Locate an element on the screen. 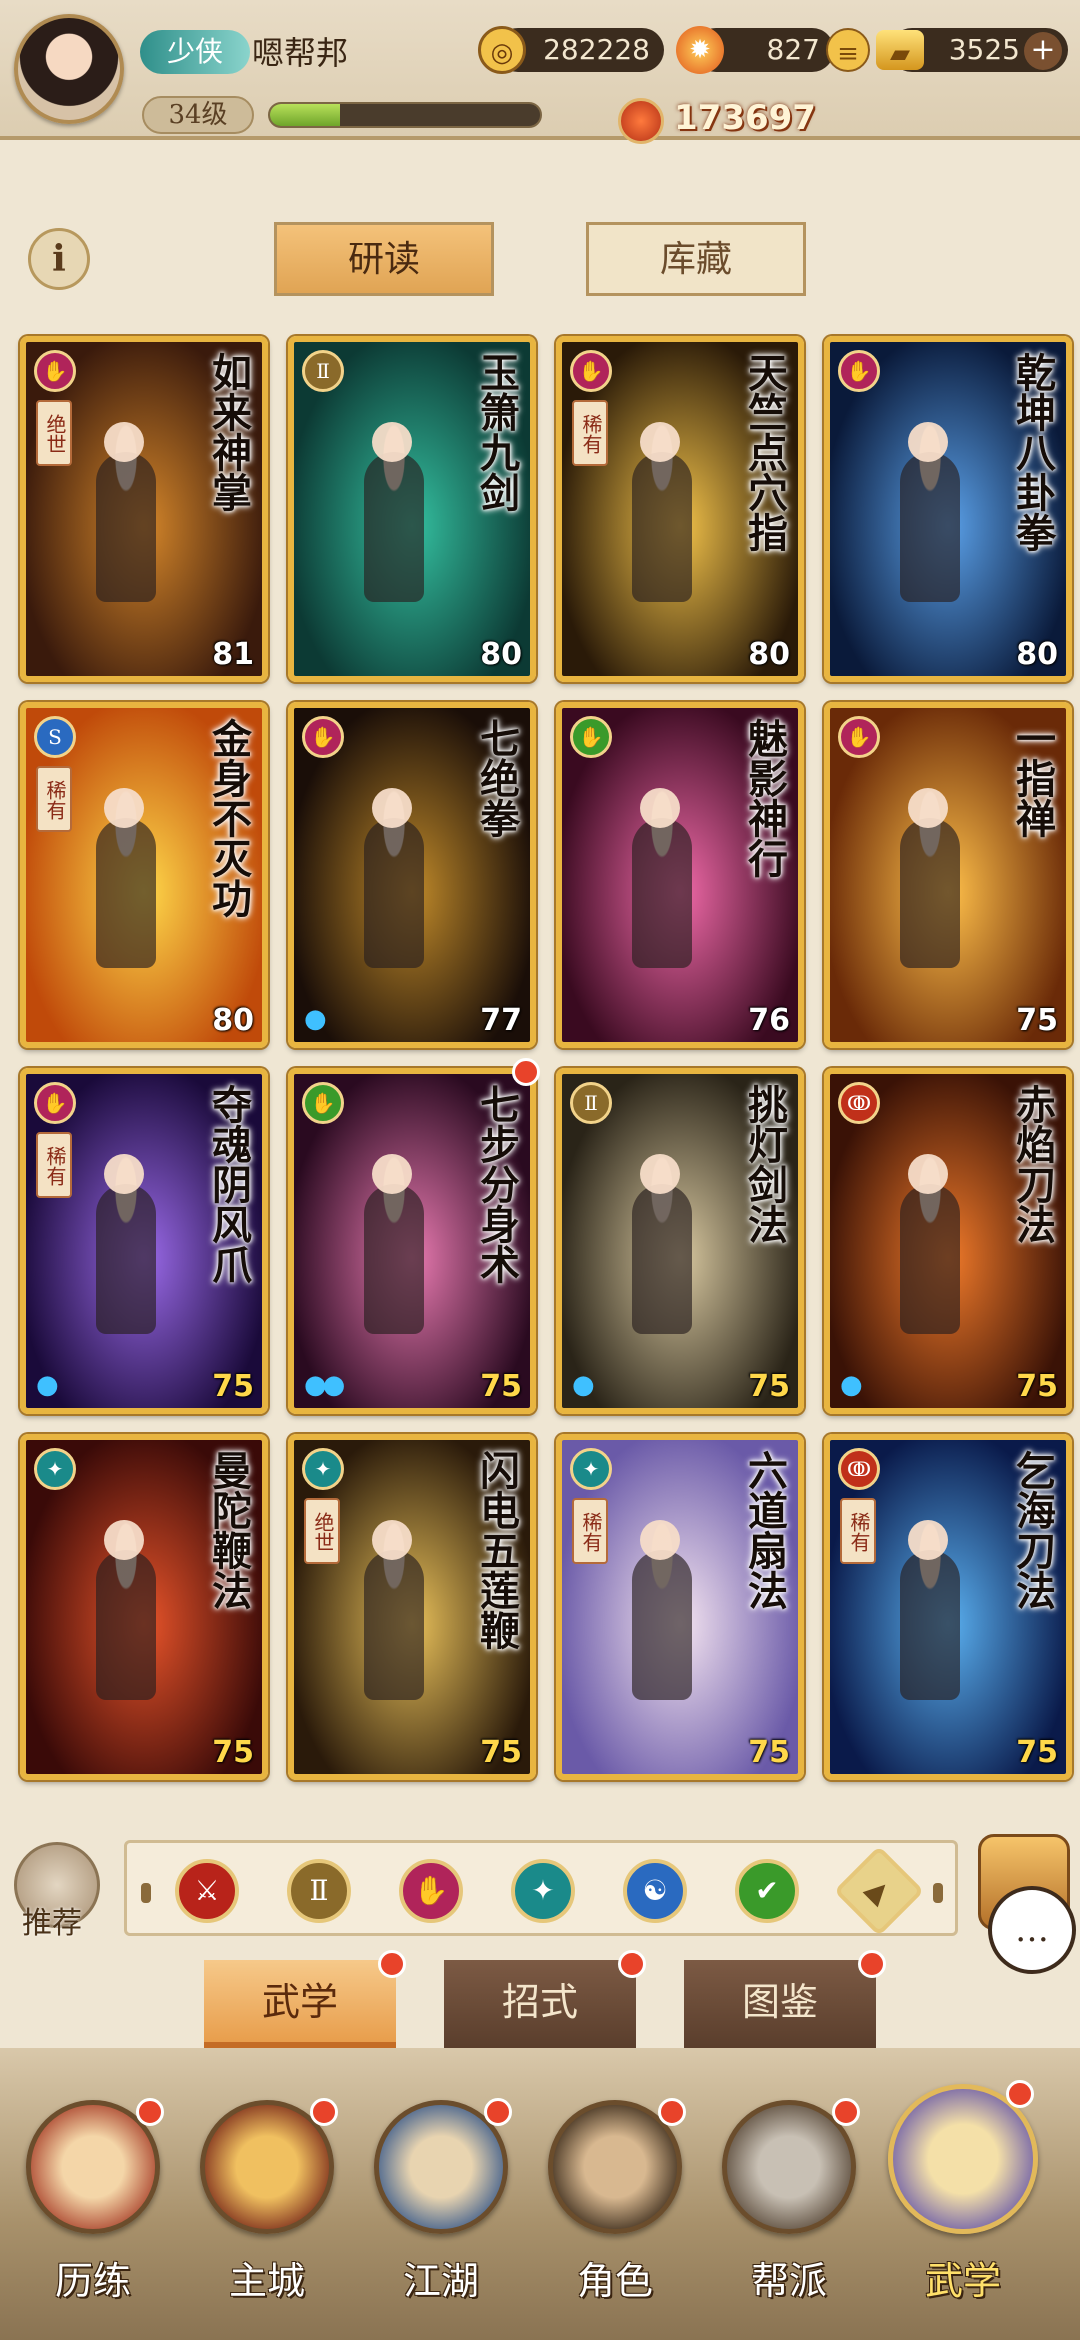 The image size is (1080, 2340). subtab-martial-arts: 武学 is located at coordinates (300, 2004).